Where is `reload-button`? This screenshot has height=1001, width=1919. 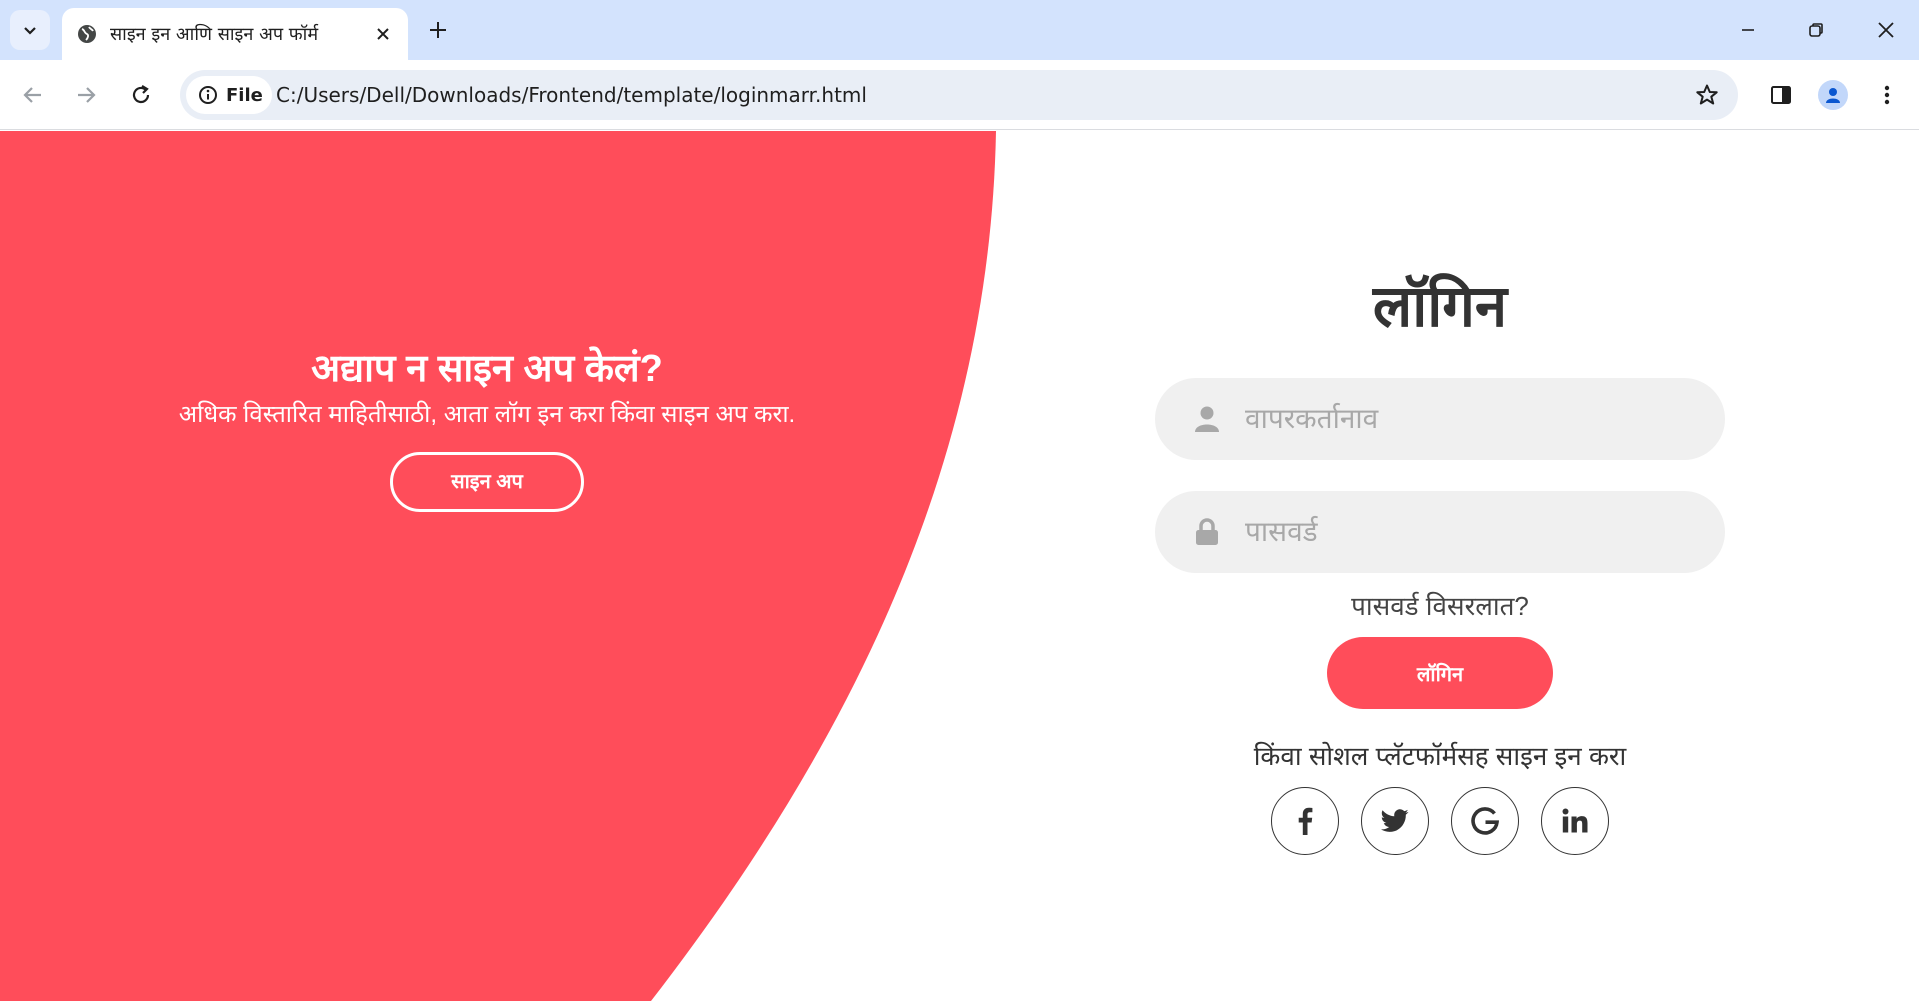
reload-button is located at coordinates (141, 95).